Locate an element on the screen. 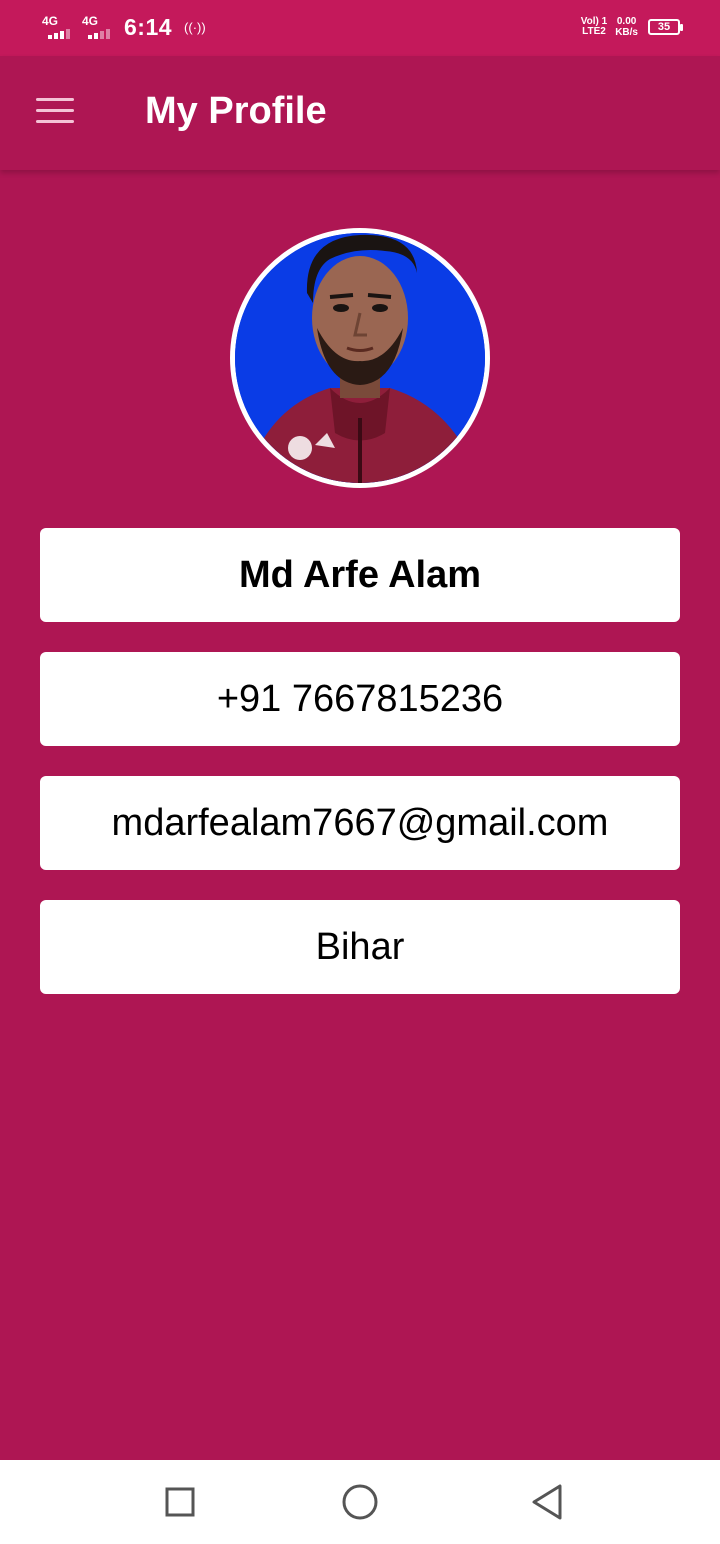  volte-indicator: Vol) 1 LTE2 is located at coordinates (594, 27).